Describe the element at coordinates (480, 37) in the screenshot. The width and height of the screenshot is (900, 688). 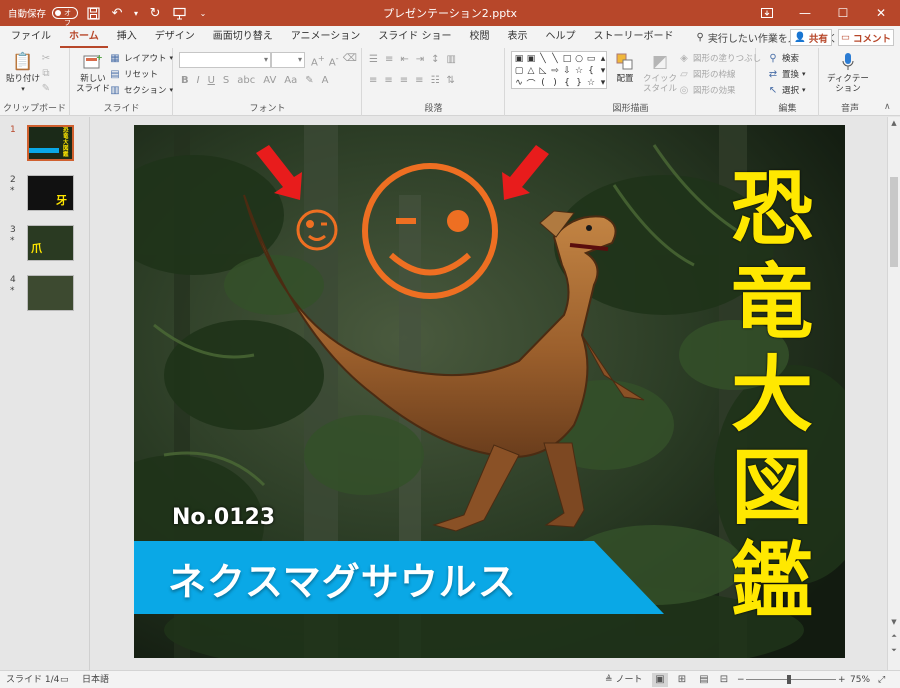
I see `tab-review: 校閲` at that location.